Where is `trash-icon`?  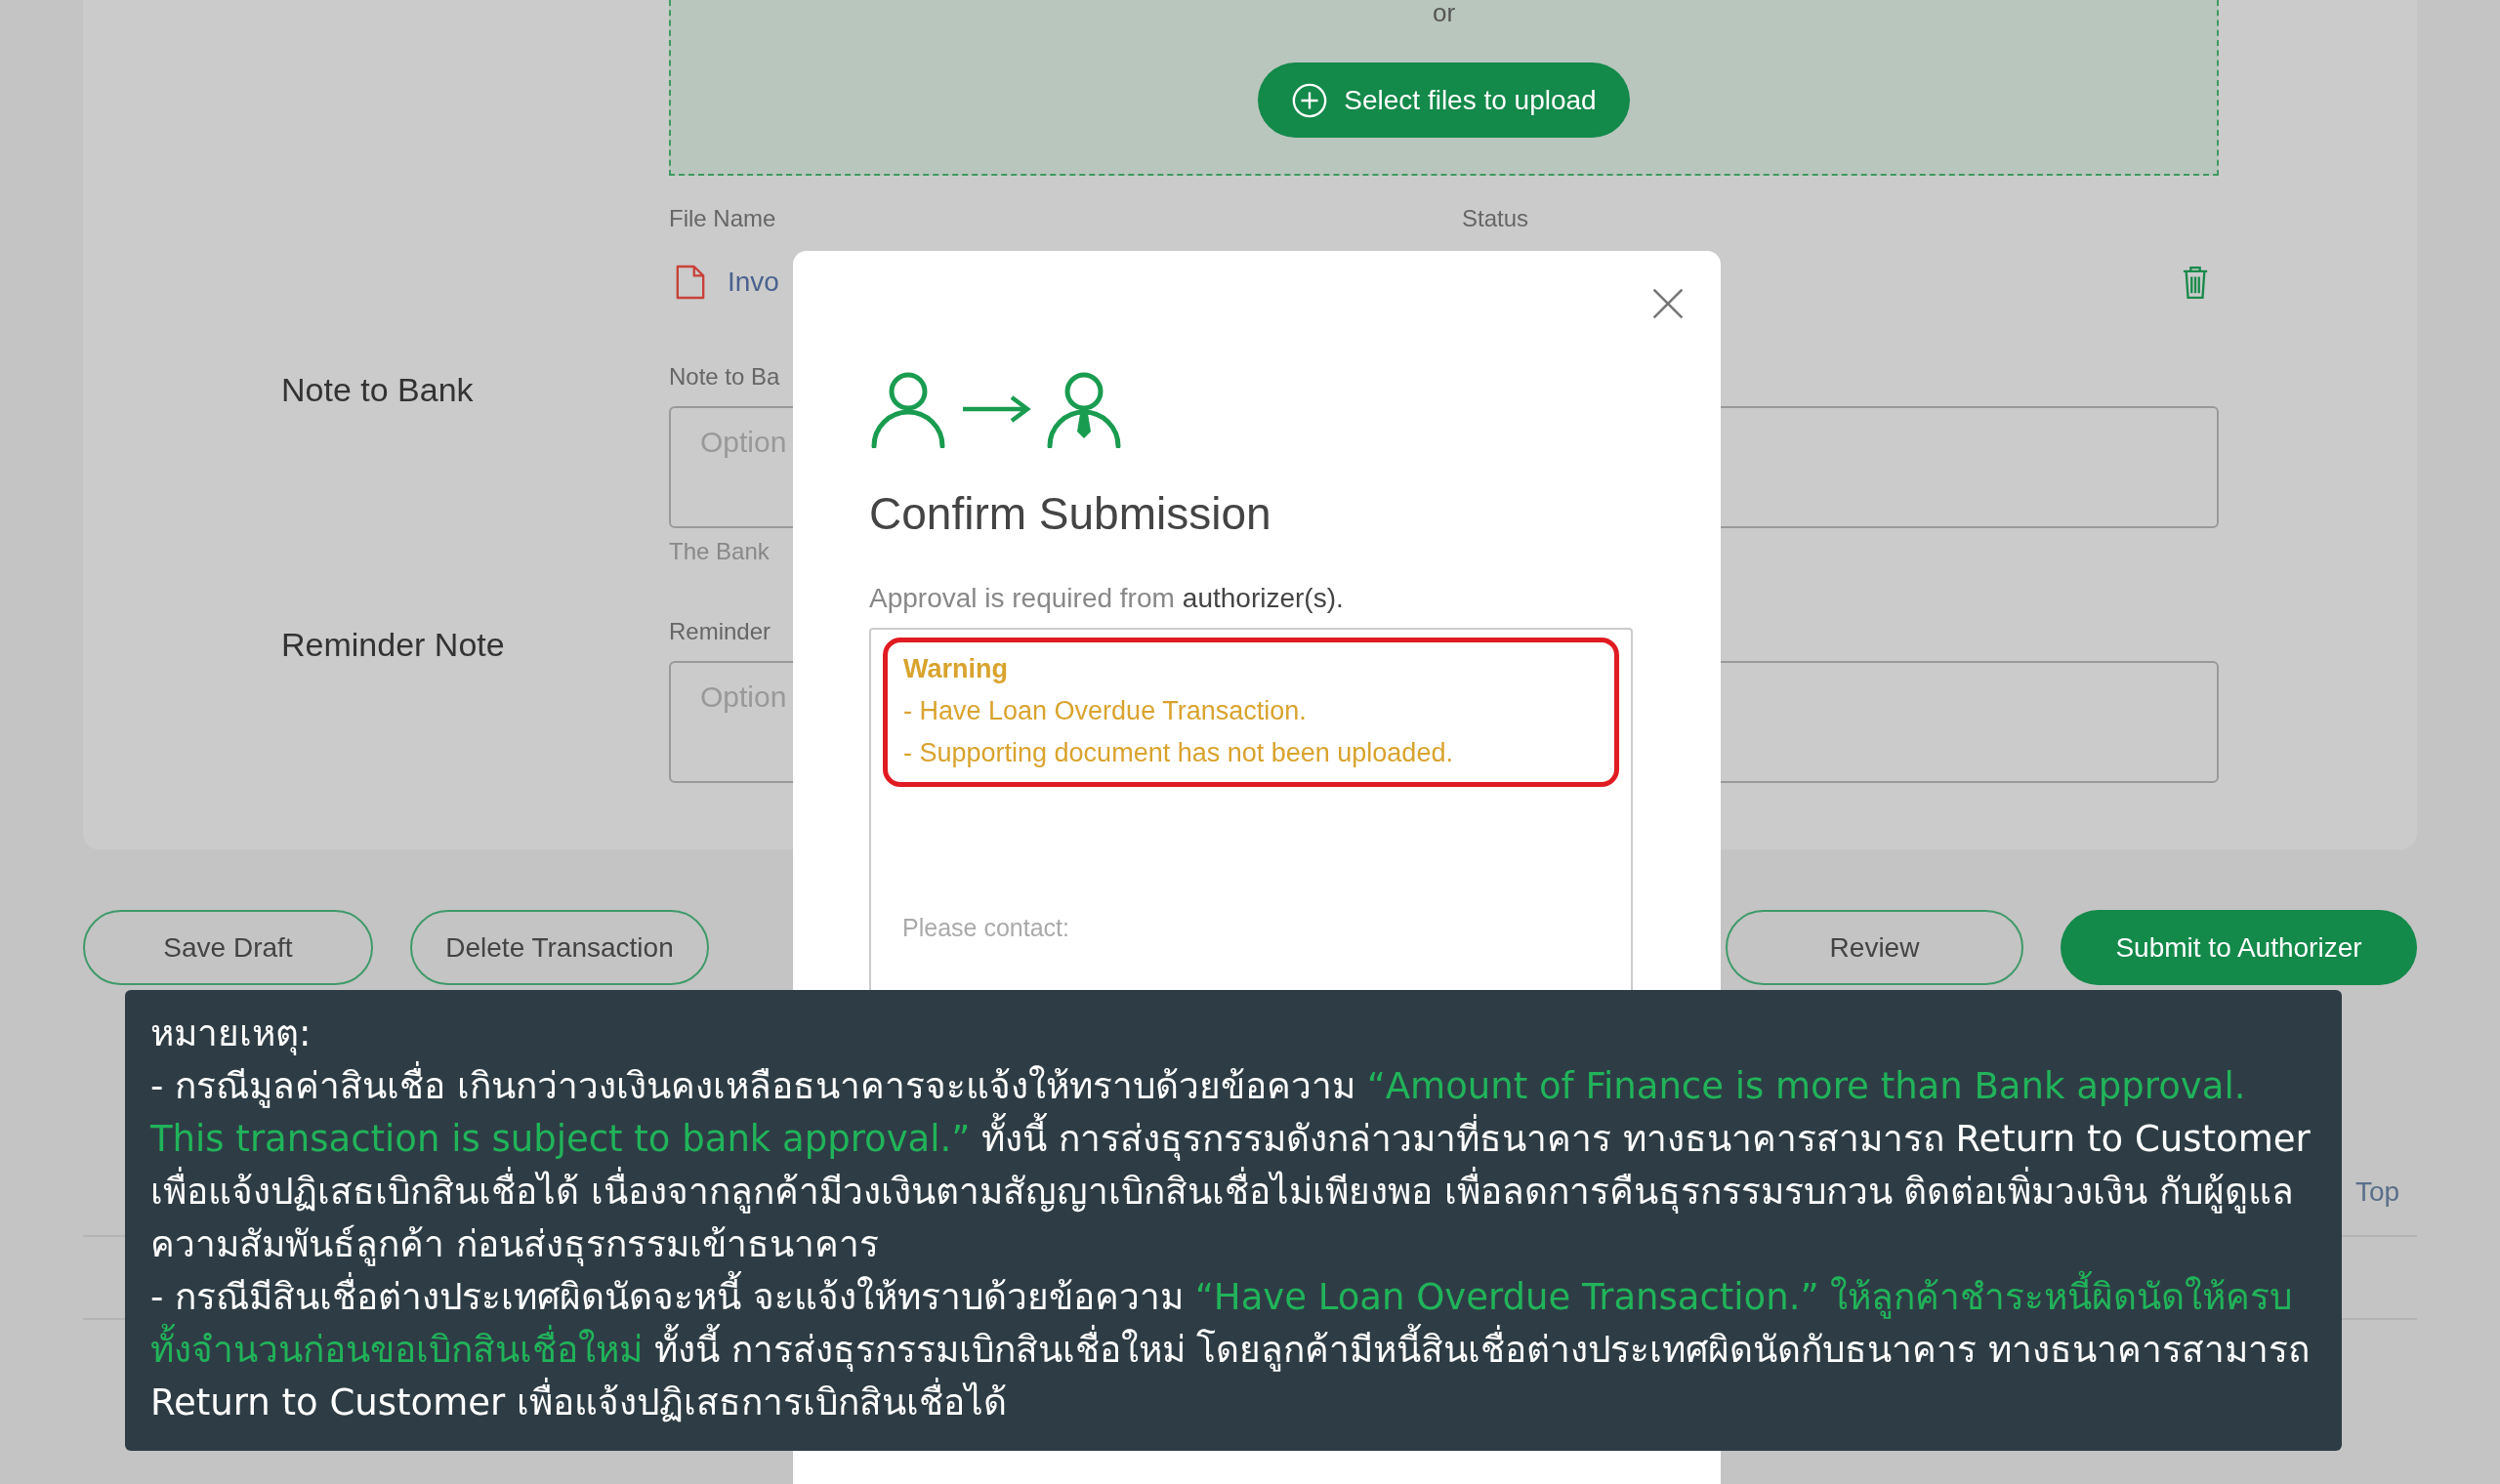
trash-icon is located at coordinates (2195, 283).